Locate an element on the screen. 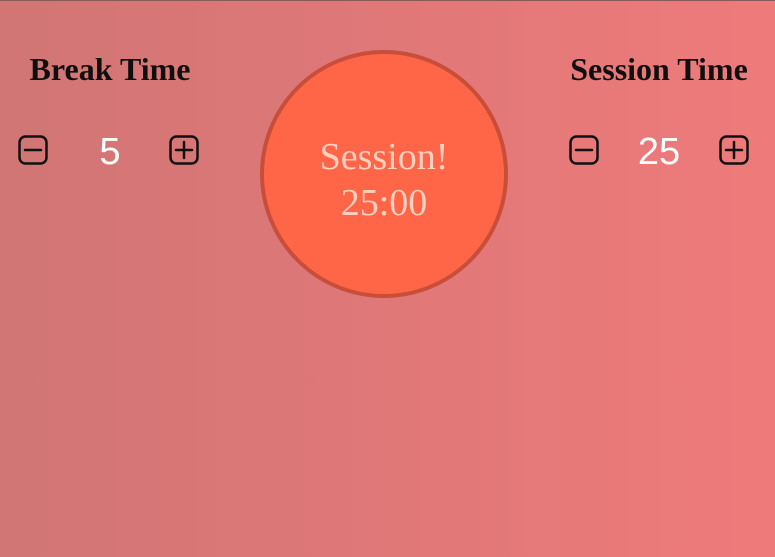 The height and width of the screenshot is (557, 775). break-length-value: 5 is located at coordinates (110, 152).